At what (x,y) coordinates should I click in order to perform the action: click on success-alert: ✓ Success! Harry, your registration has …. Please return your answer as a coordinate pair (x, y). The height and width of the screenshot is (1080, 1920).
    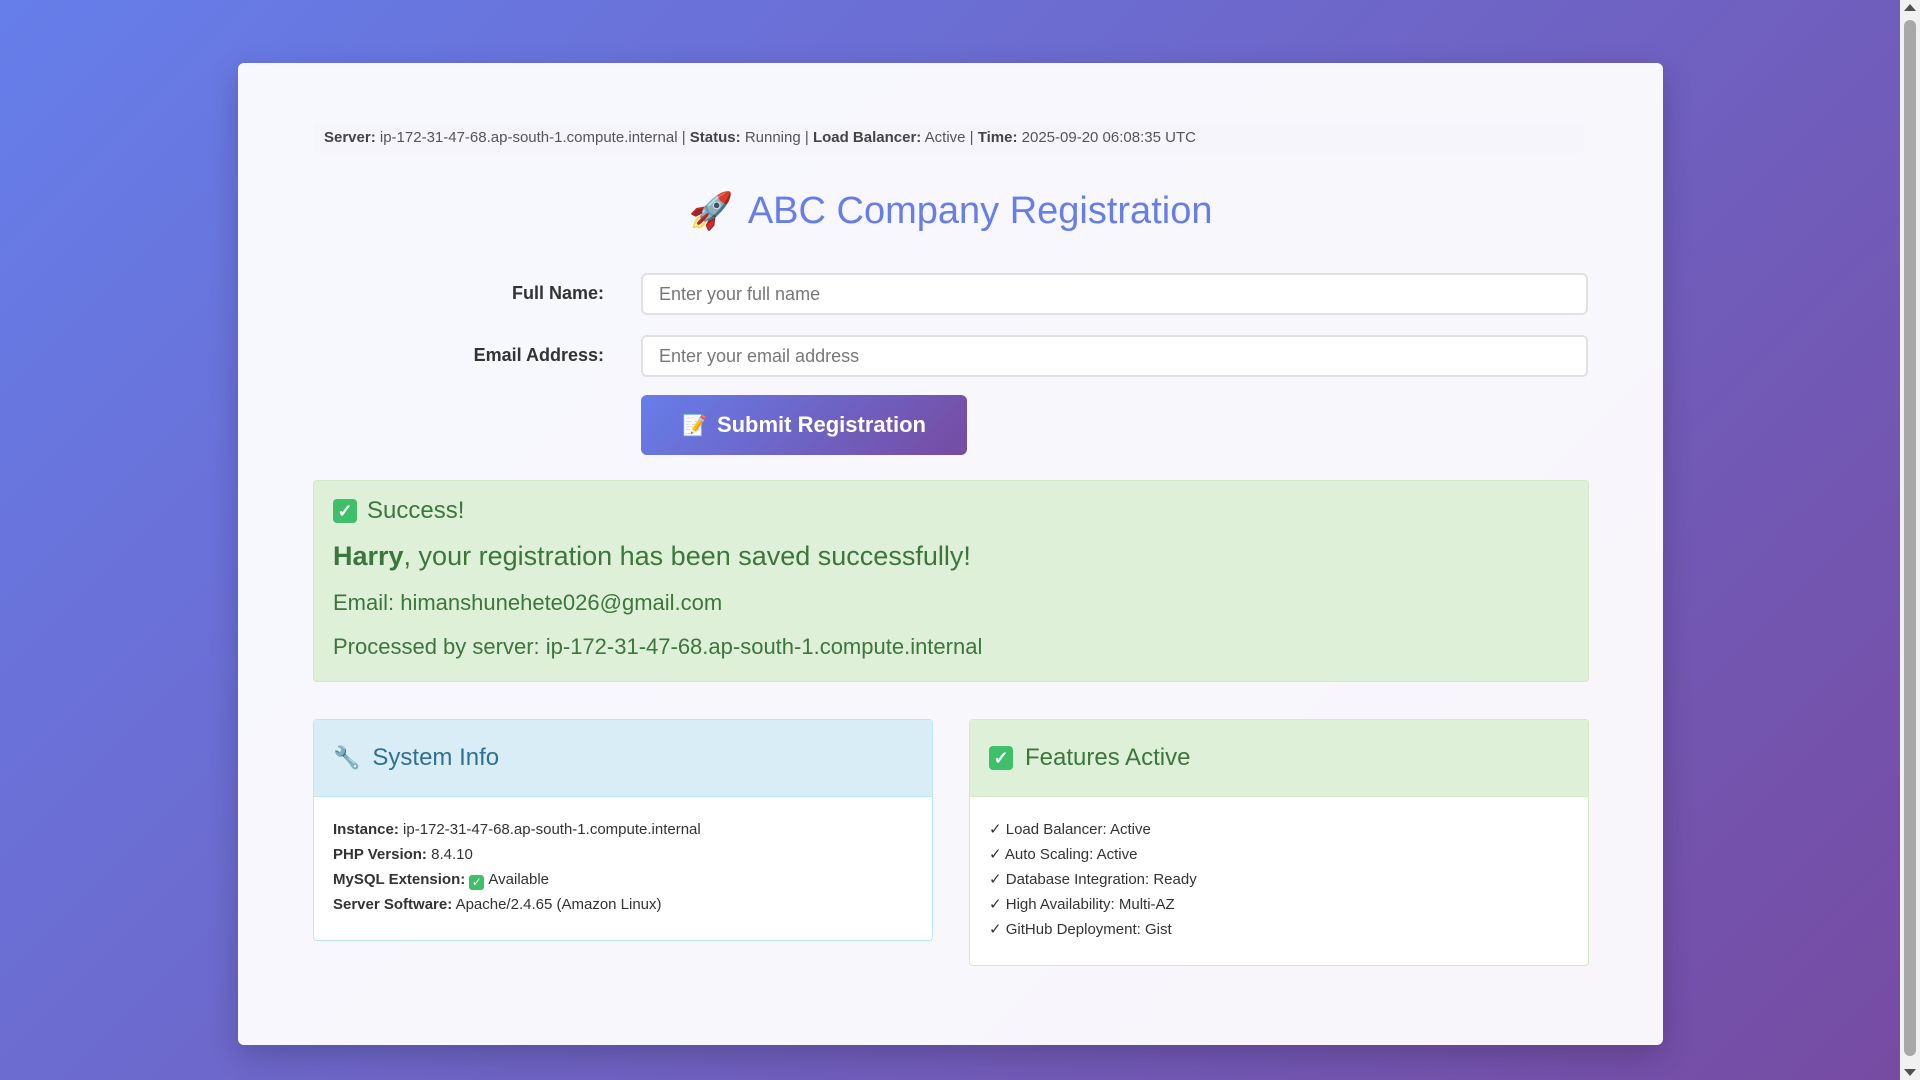
    Looking at the image, I should click on (951, 581).